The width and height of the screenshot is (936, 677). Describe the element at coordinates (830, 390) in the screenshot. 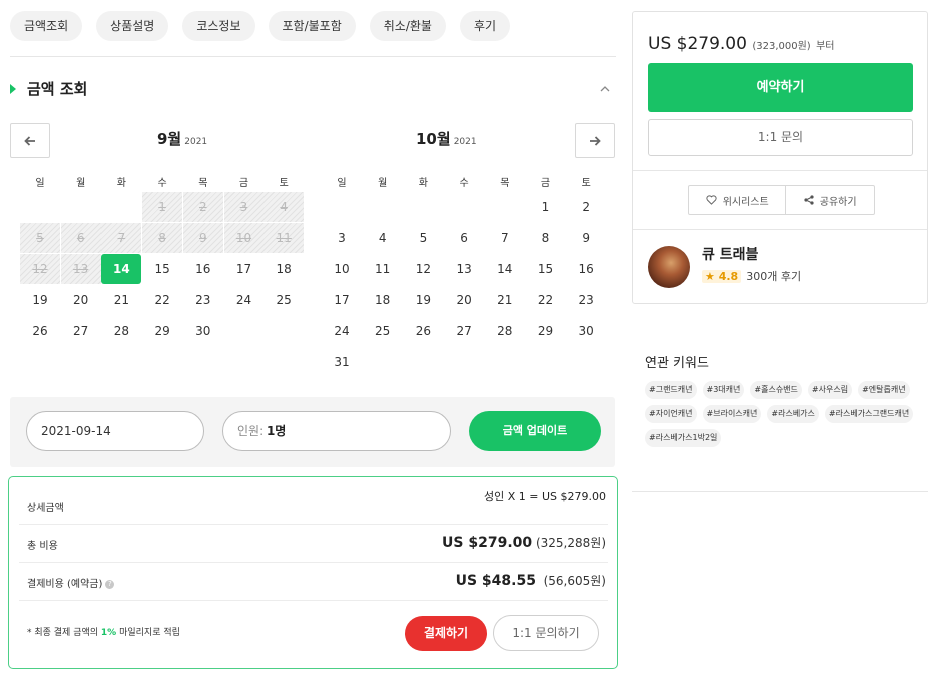

I see `keyword-chip: #사우스림` at that location.